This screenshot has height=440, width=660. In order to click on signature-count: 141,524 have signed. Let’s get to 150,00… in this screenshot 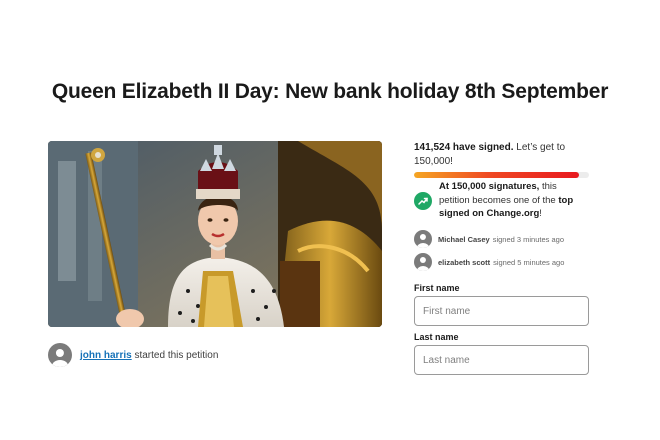, I will do `click(501, 155)`.